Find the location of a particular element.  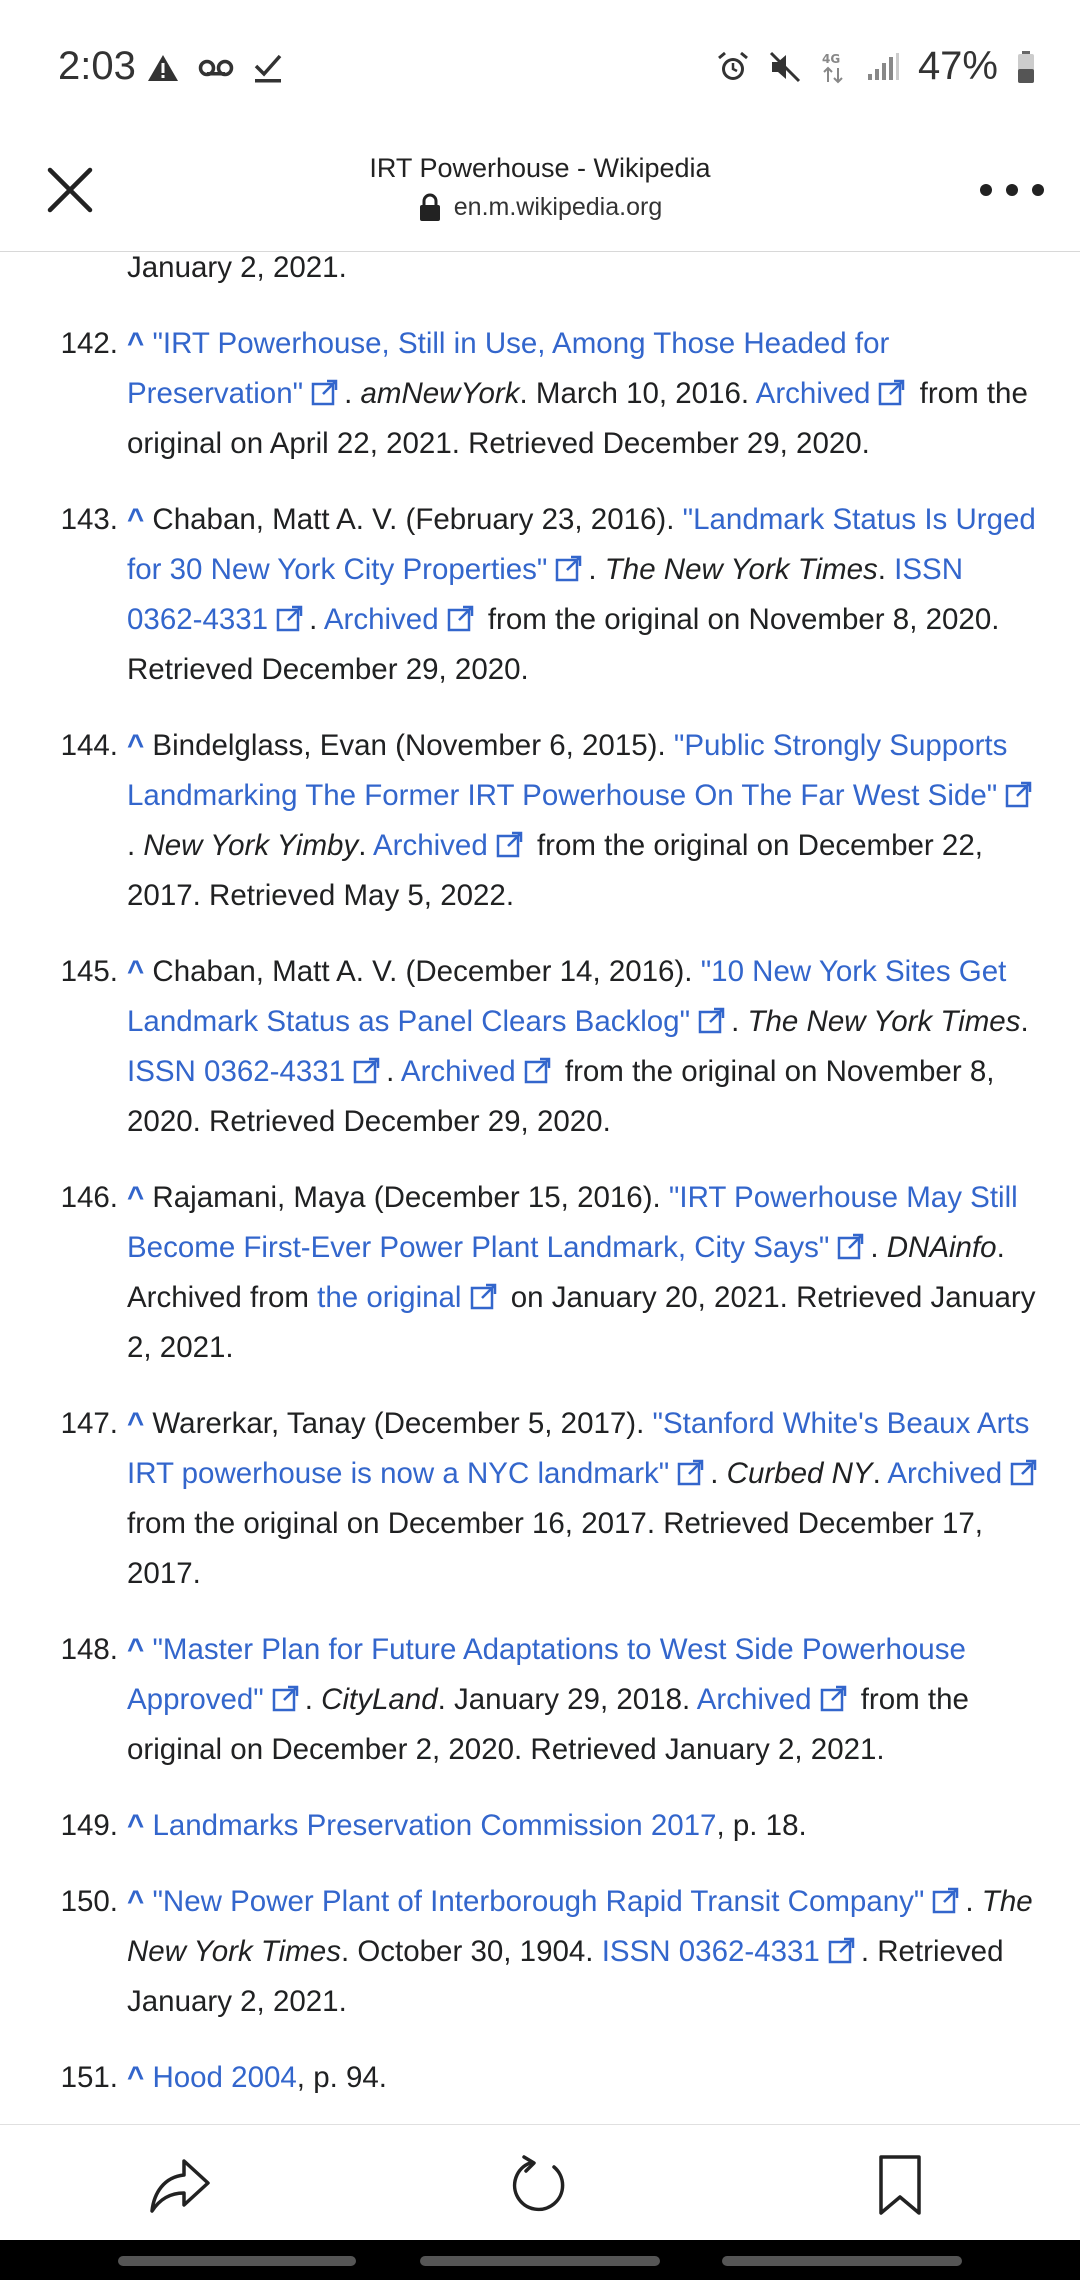

status-right-icons: 4G 47% is located at coordinates (876, 66).